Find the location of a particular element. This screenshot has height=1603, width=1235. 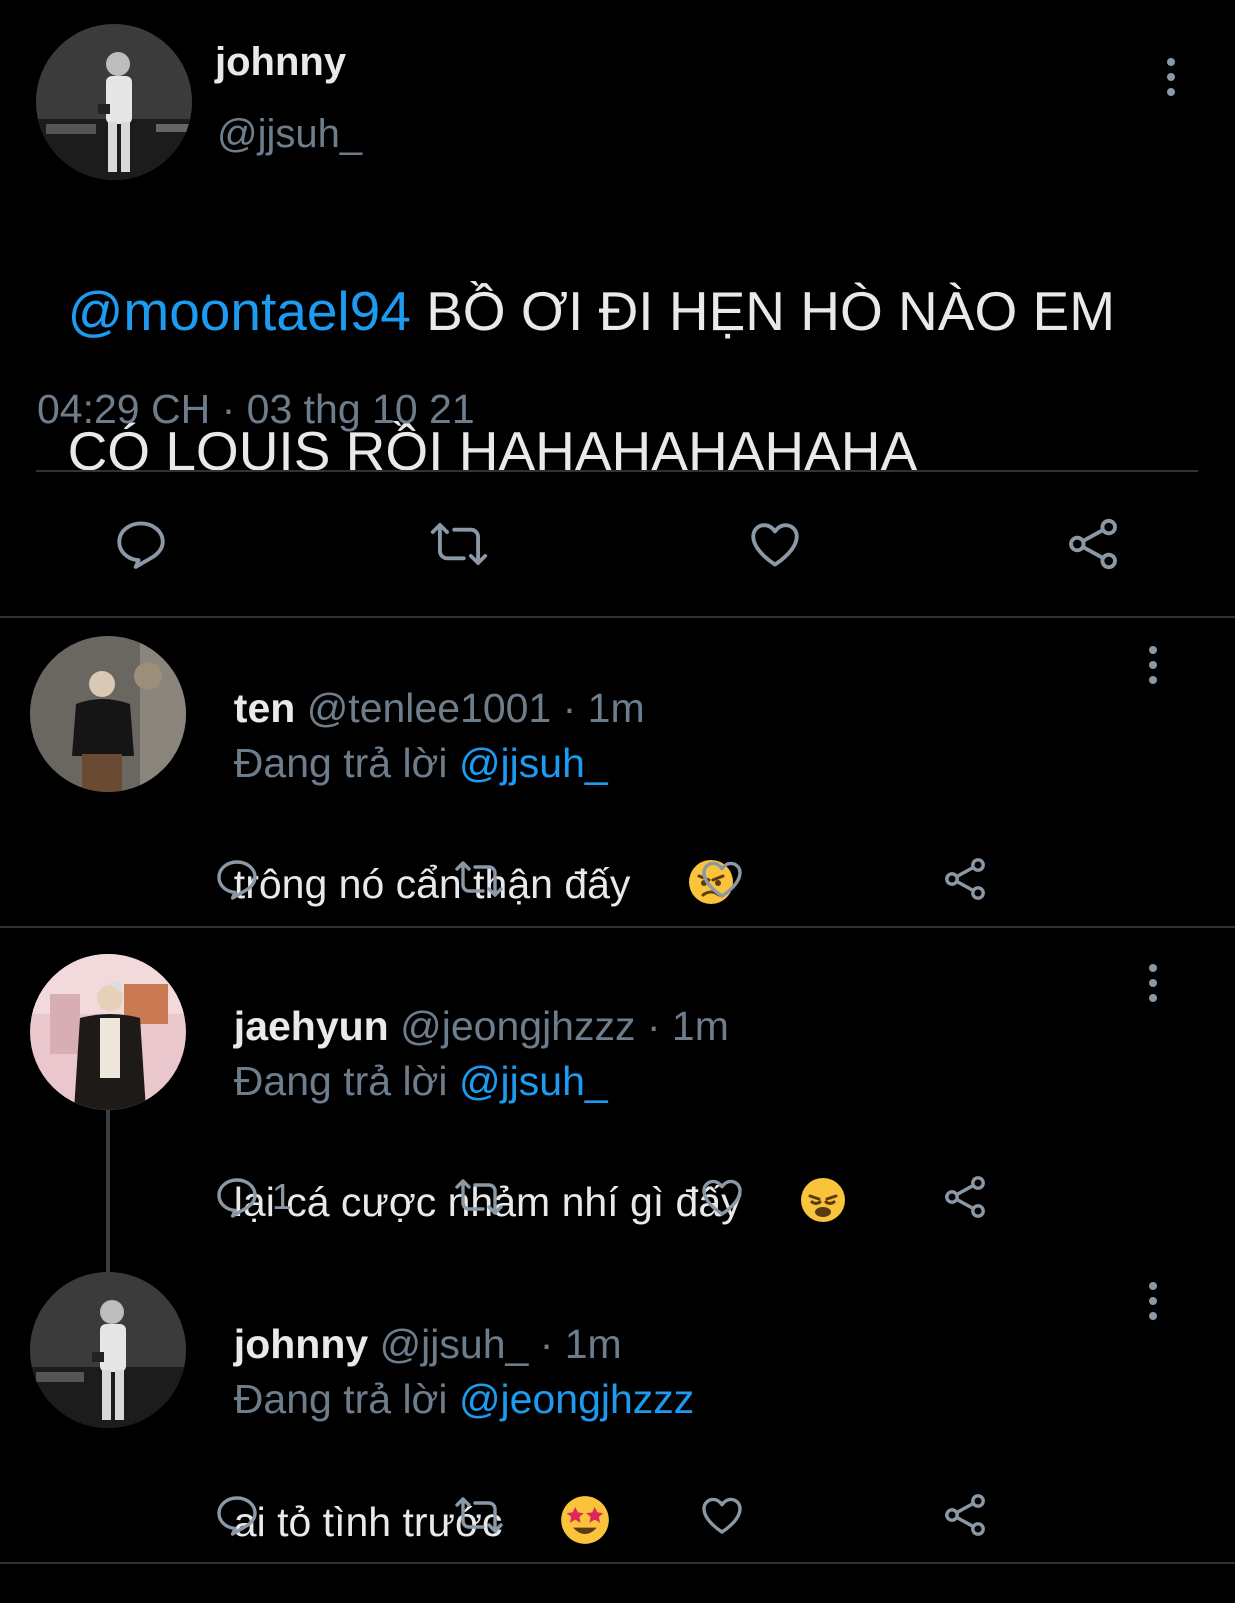

reply-text: lại cá cược nhảm nhí gì đấy is located at coordinates (529, 1181).